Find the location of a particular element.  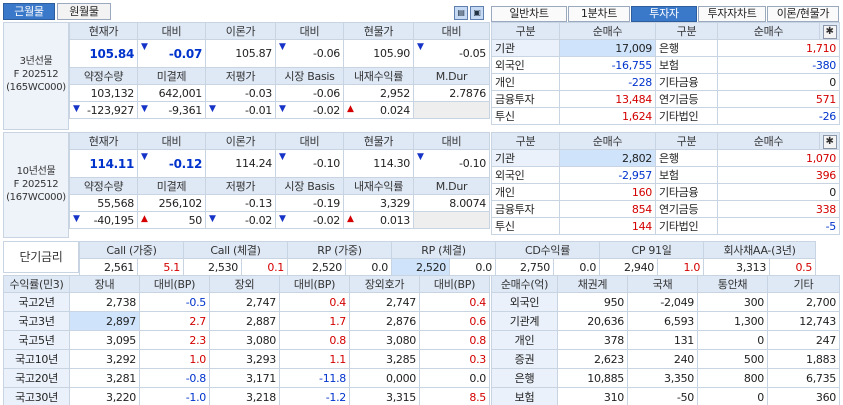

col-header: 장외 is located at coordinates (244, 284).